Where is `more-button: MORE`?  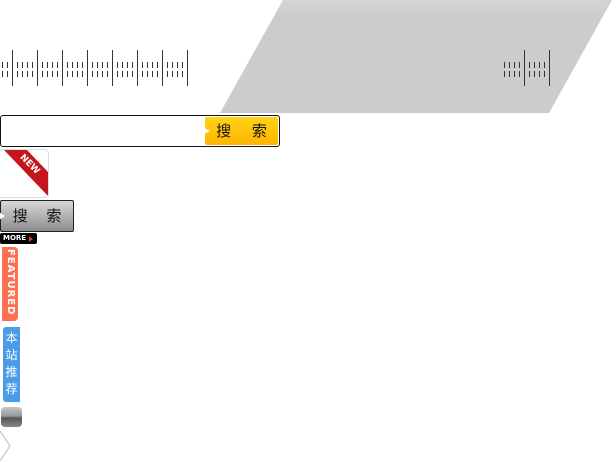
more-button: MORE is located at coordinates (18, 238).